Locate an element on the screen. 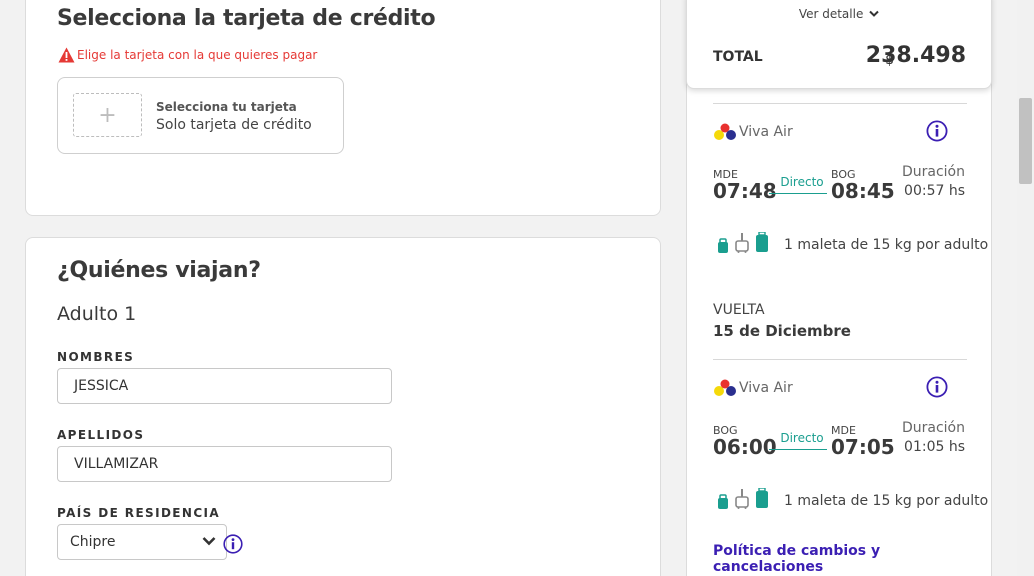 The width and height of the screenshot is (1034, 576). add-card-icon: + is located at coordinates (107, 115).